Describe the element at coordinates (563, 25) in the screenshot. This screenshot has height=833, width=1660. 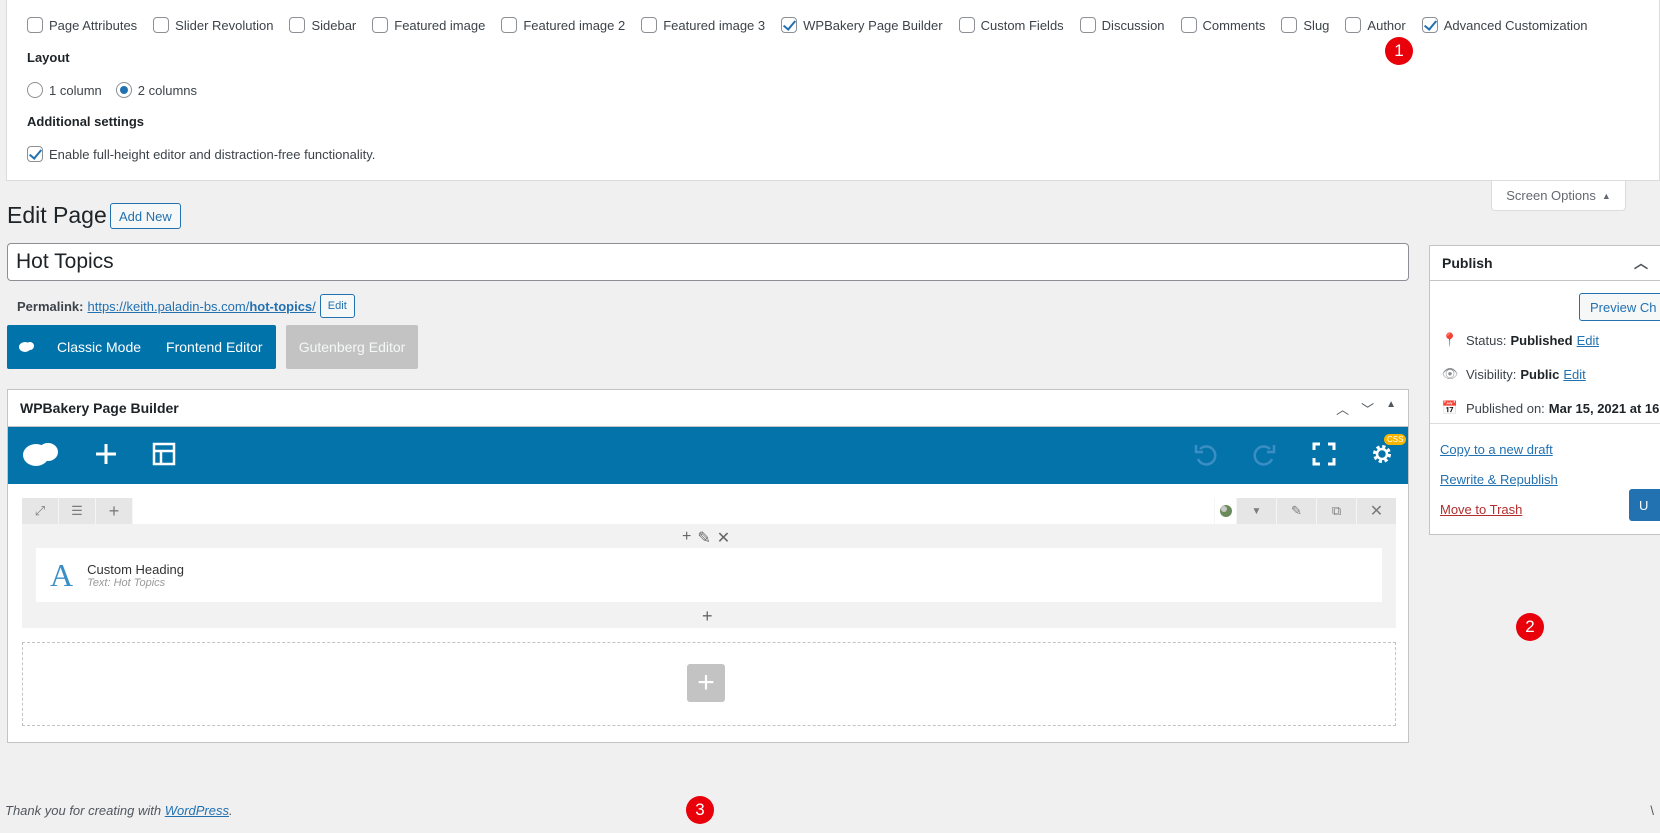
I see `box-toggle-featured-image-2: Featured image 2` at that location.